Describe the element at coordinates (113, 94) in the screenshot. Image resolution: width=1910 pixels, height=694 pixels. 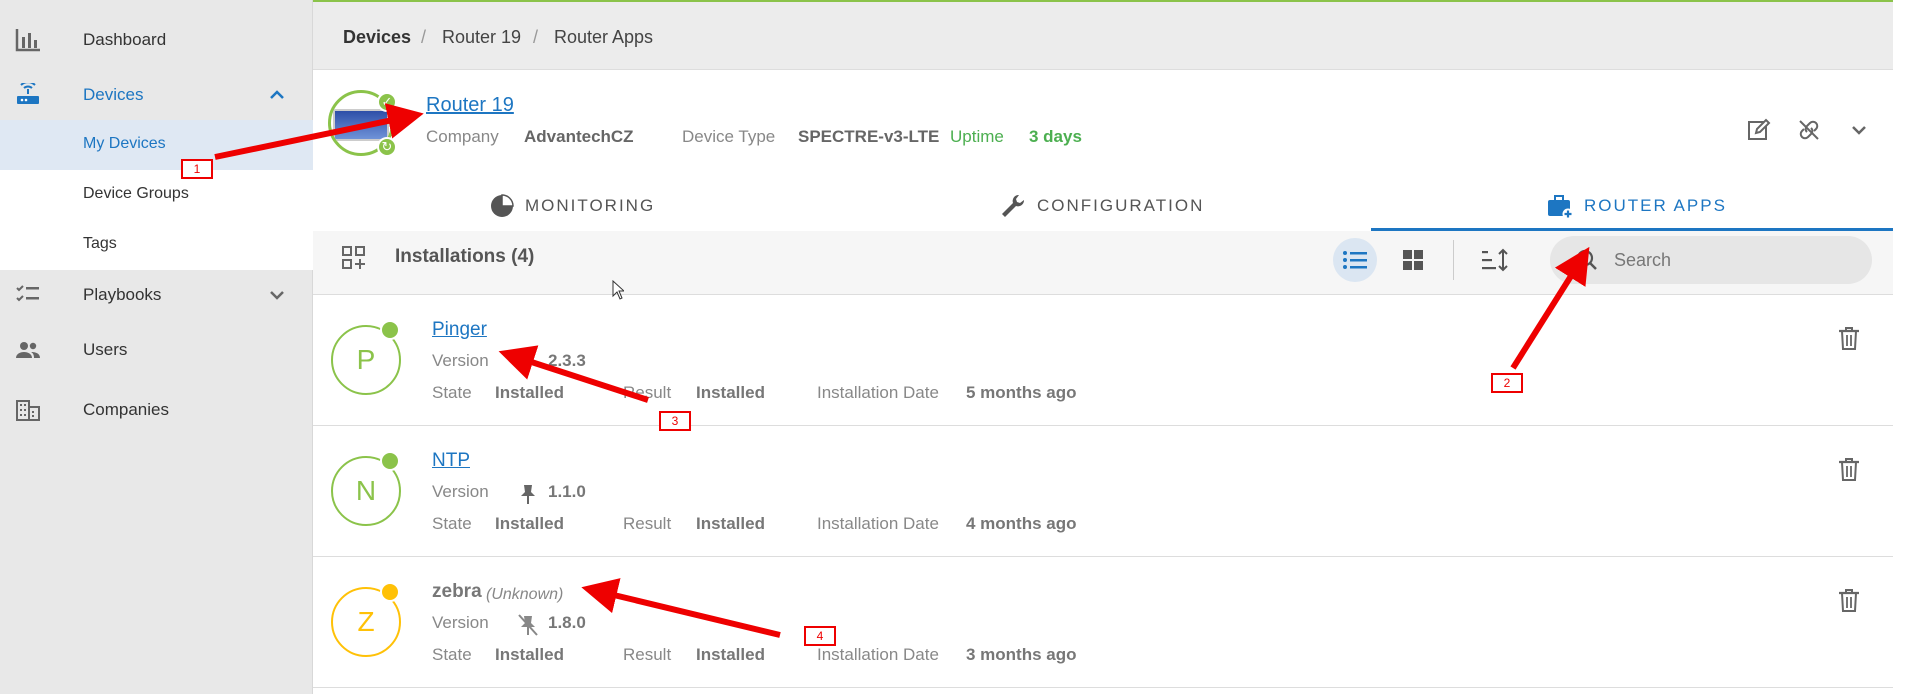
I see `sidebar-item-label: Devices` at that location.